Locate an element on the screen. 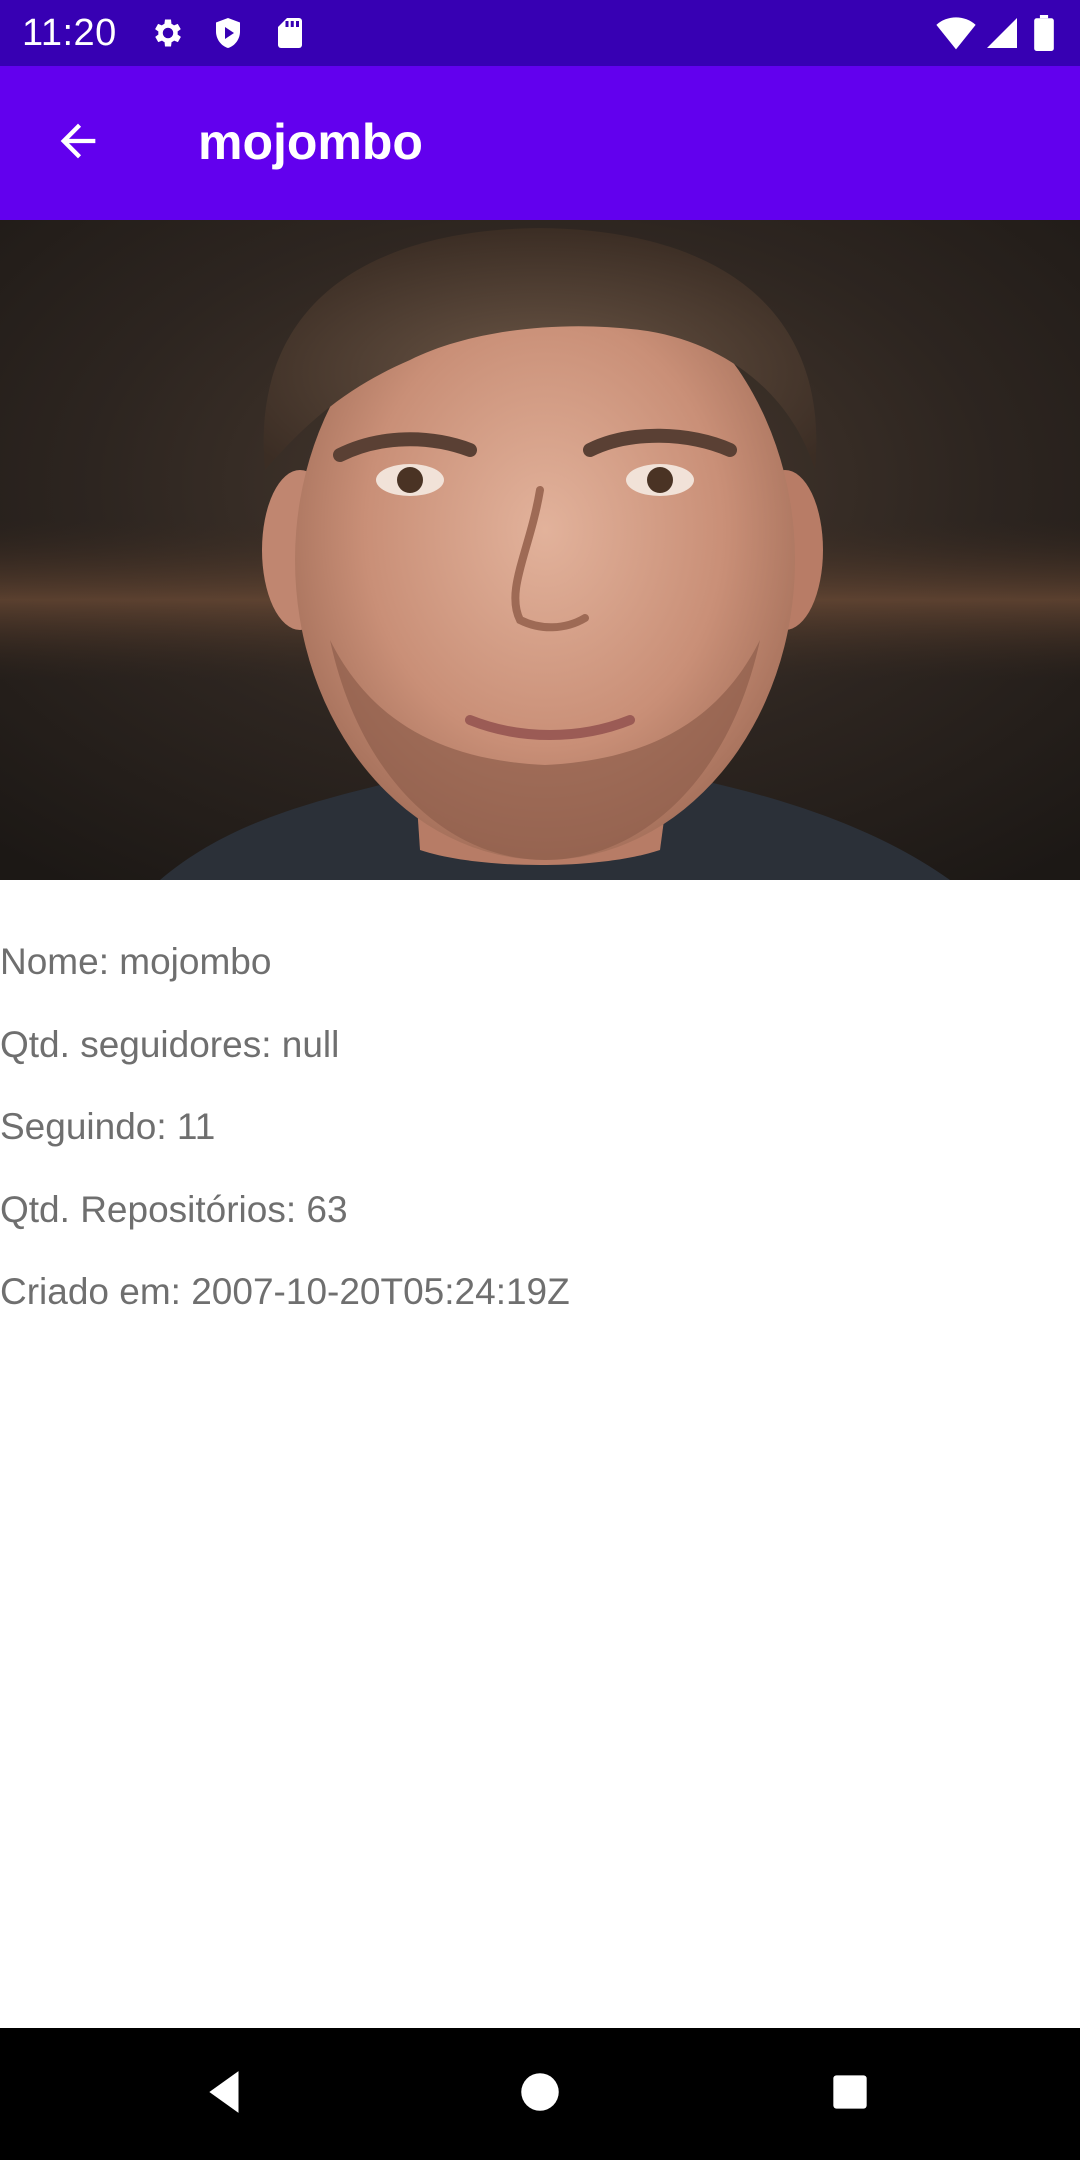  back-button is located at coordinates (78, 143).